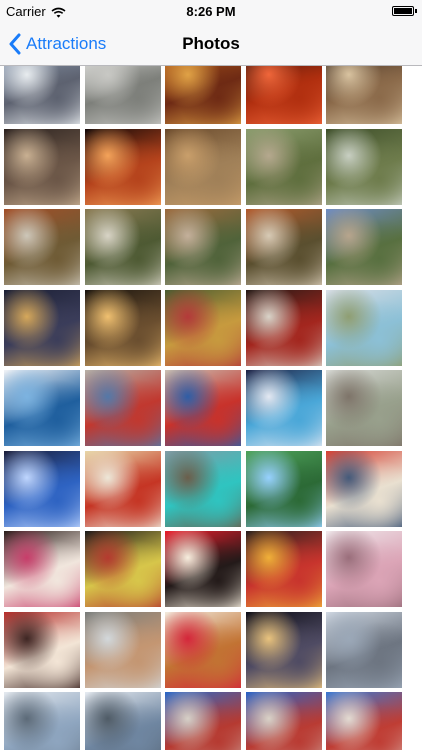 The width and height of the screenshot is (422, 750). I want to click on photo-thumbnail-park, so click(203, 166).